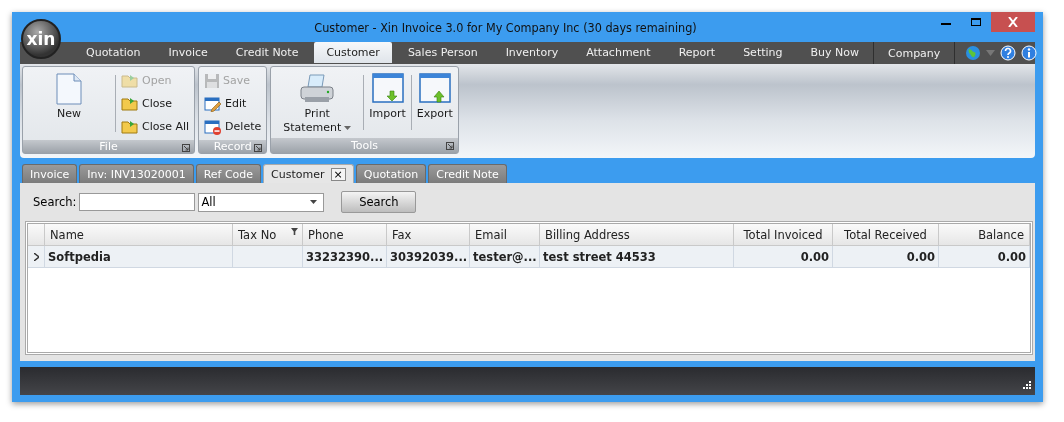  Describe the element at coordinates (976, 22) in the screenshot. I see `maximize-icon` at that location.